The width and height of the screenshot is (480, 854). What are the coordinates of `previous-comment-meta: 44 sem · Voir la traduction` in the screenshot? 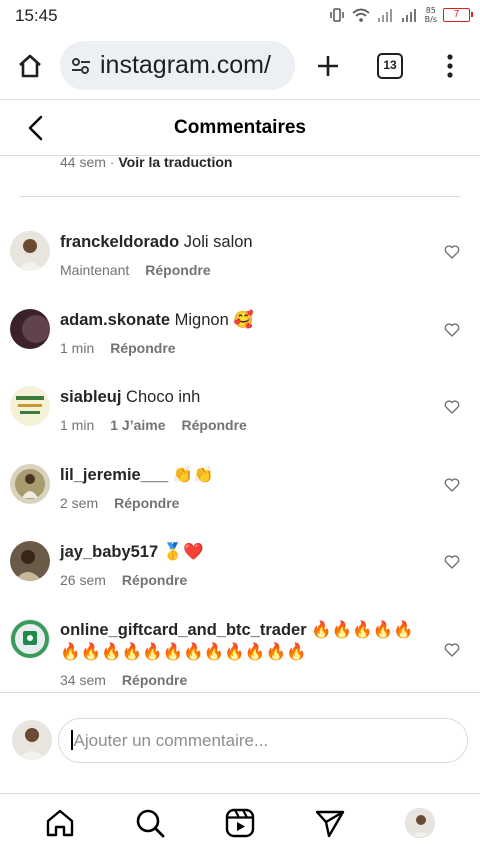 It's located at (146, 162).